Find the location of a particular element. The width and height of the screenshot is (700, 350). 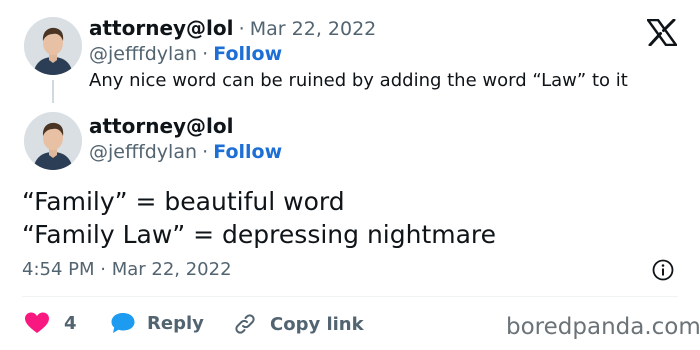

tweet-text-line: “Family” = beautiful word is located at coordinates (183, 201).